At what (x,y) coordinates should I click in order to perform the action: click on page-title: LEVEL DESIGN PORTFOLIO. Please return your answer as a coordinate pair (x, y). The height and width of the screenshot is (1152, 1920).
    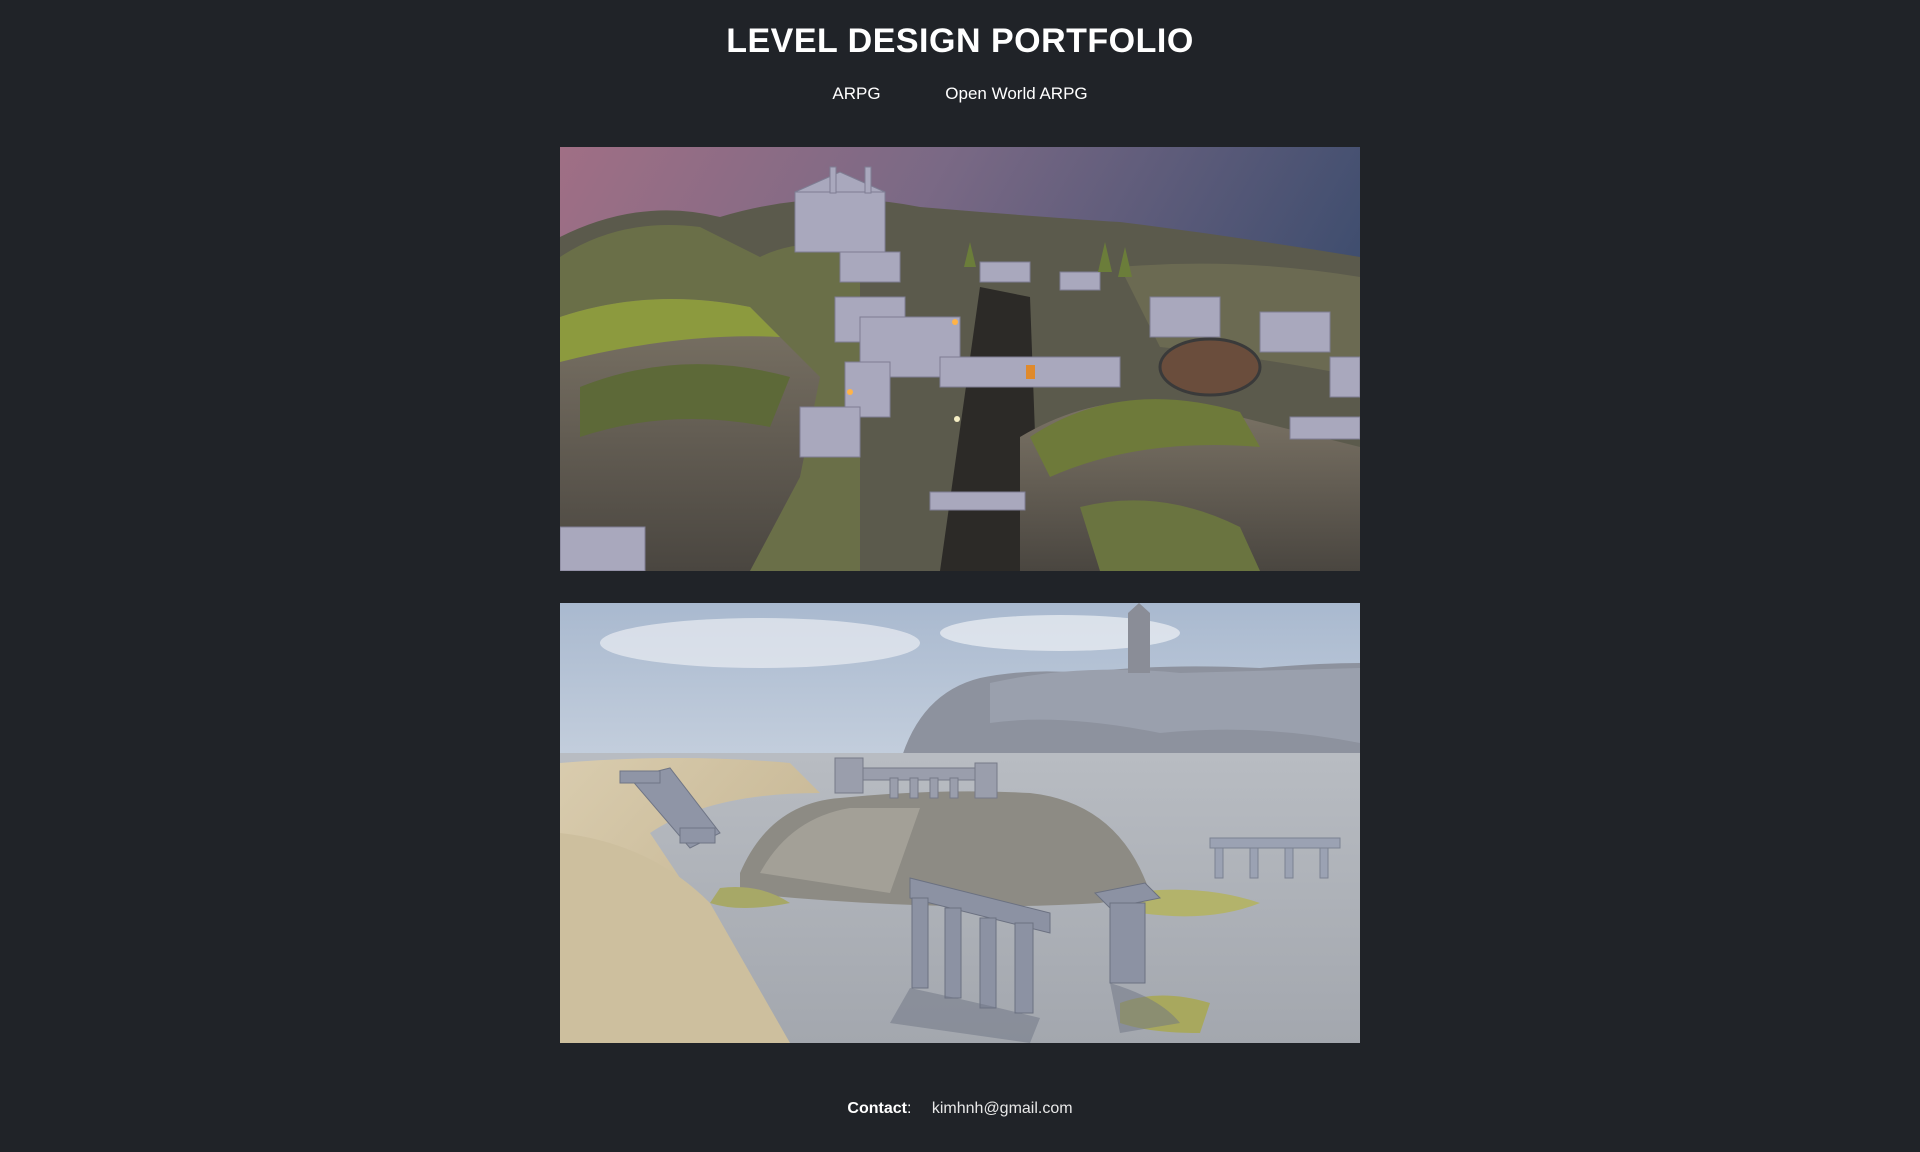
    Looking at the image, I should click on (960, 41).